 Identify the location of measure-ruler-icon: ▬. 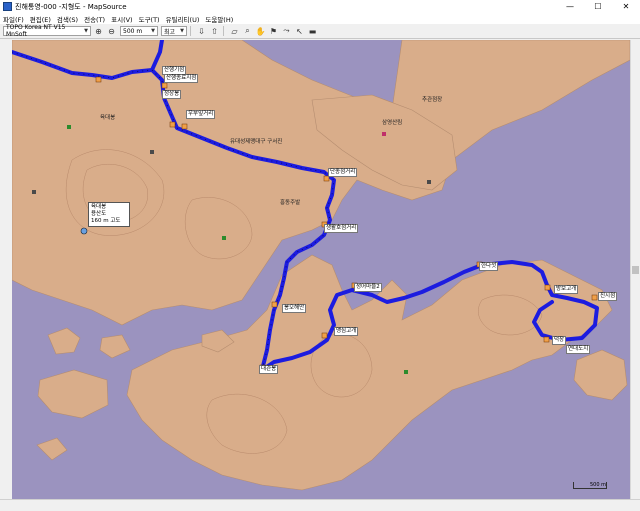
(312, 31).